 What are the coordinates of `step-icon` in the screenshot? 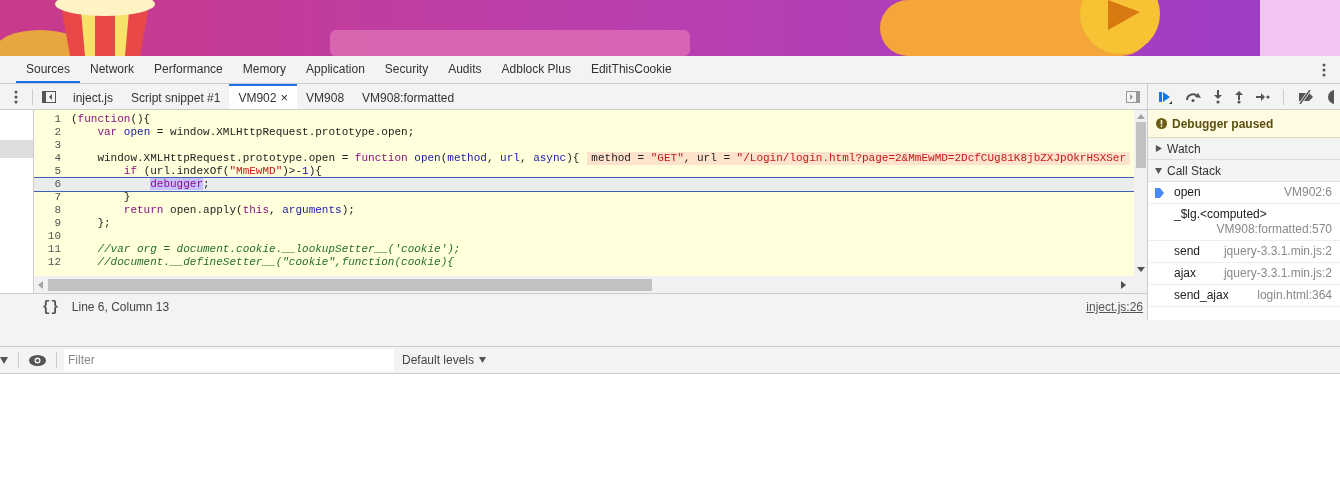 It's located at (1263, 96).